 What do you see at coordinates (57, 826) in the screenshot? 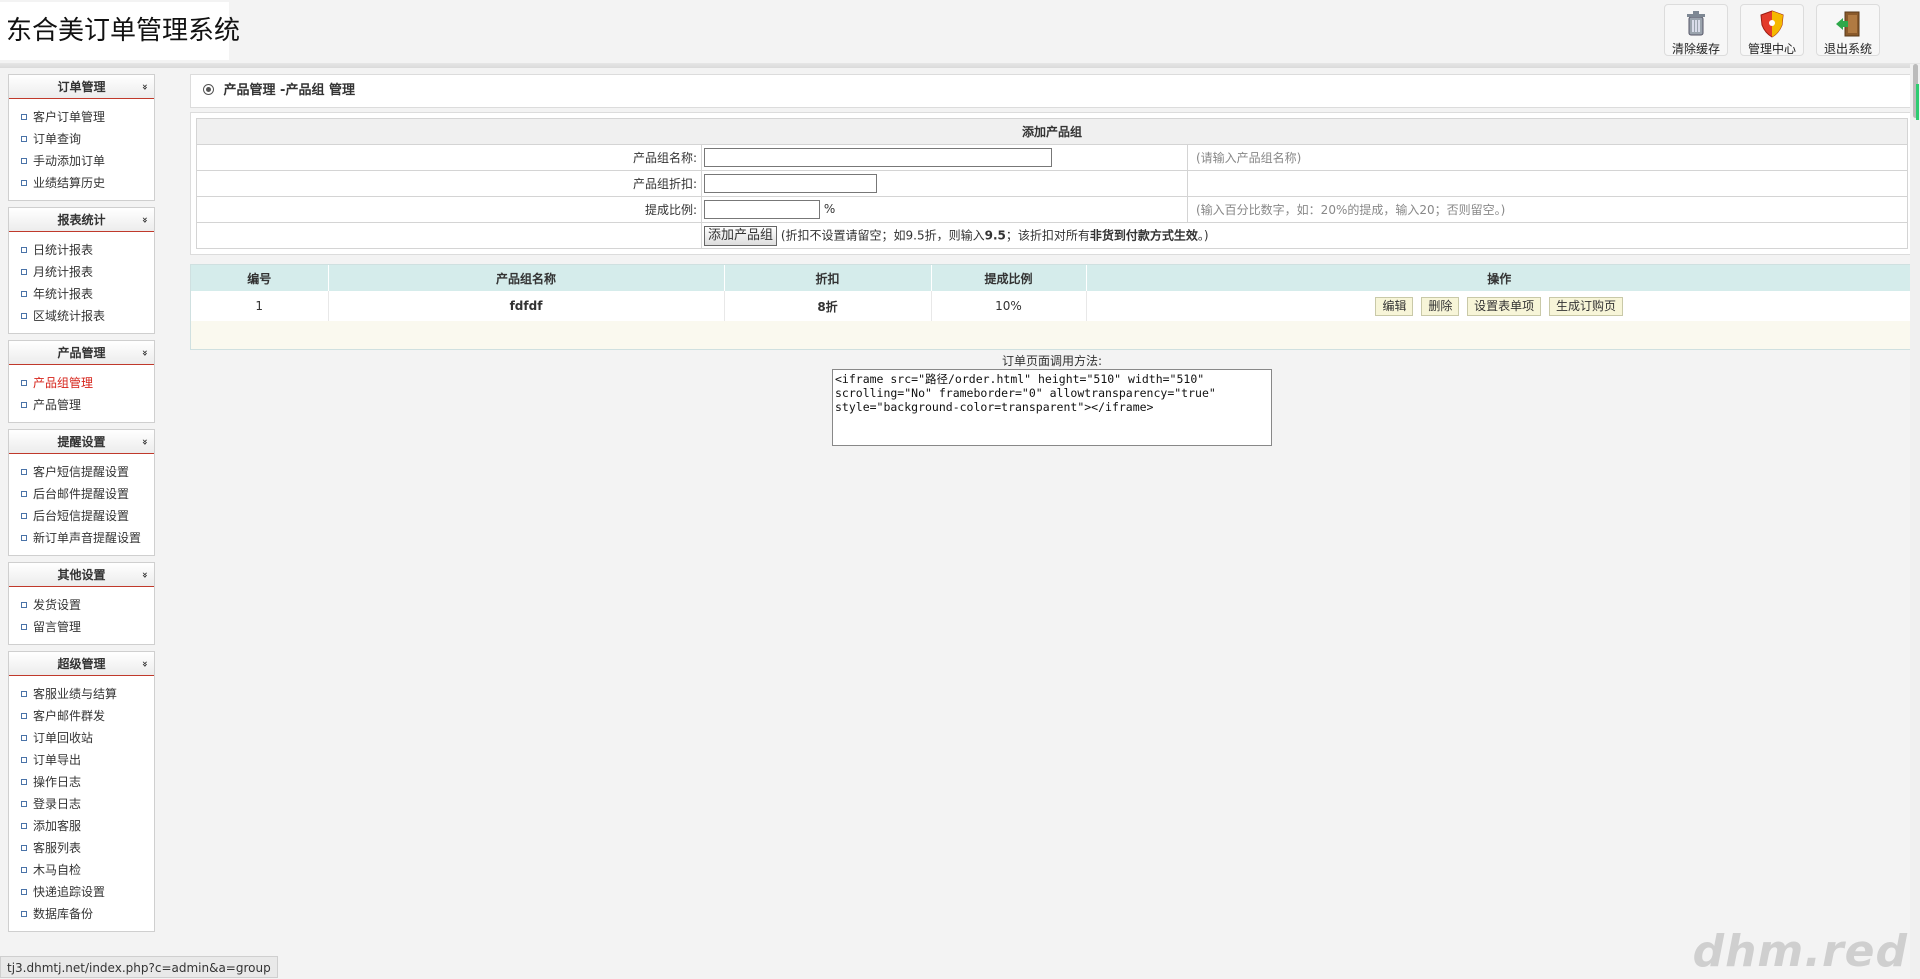
I see `sidebar-item-label: 添加客服` at bounding box center [57, 826].